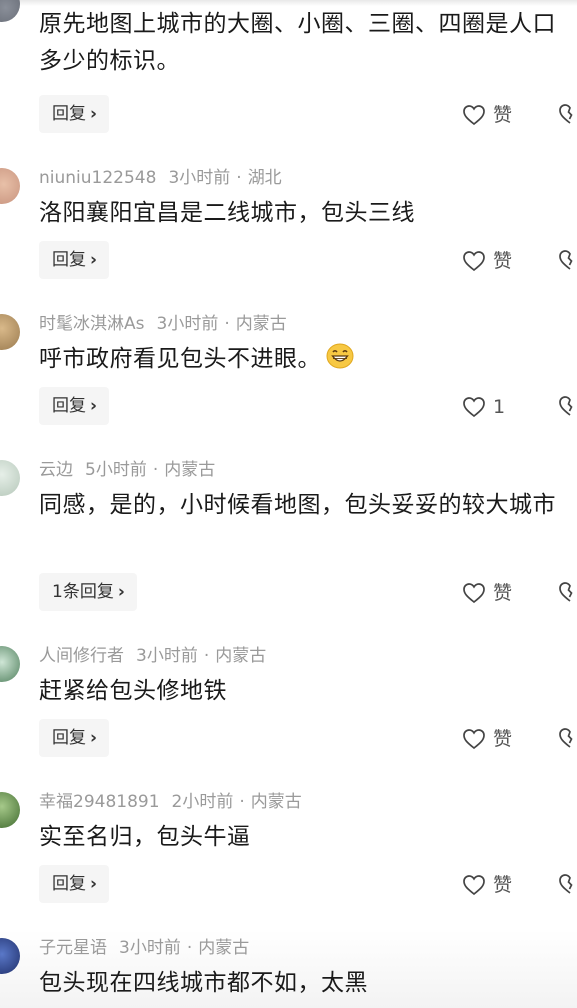  What do you see at coordinates (227, 213) in the screenshot?
I see `comment-text: 洛阳襄阳宜昌是二线城市，包头三线` at bounding box center [227, 213].